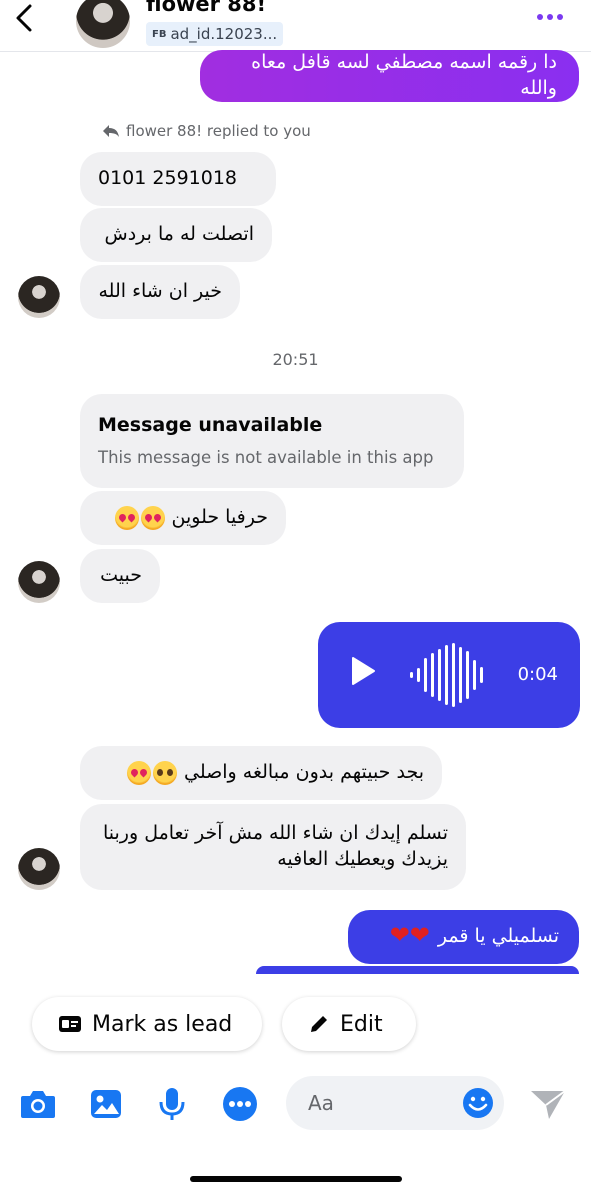 The width and height of the screenshot is (591, 1194). I want to click on fb-badge-label: FB, so click(159, 34).